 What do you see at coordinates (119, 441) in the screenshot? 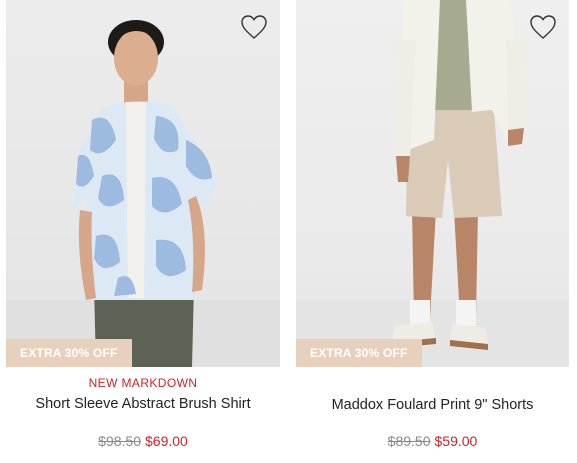
I see `original-price: $98.50` at bounding box center [119, 441].